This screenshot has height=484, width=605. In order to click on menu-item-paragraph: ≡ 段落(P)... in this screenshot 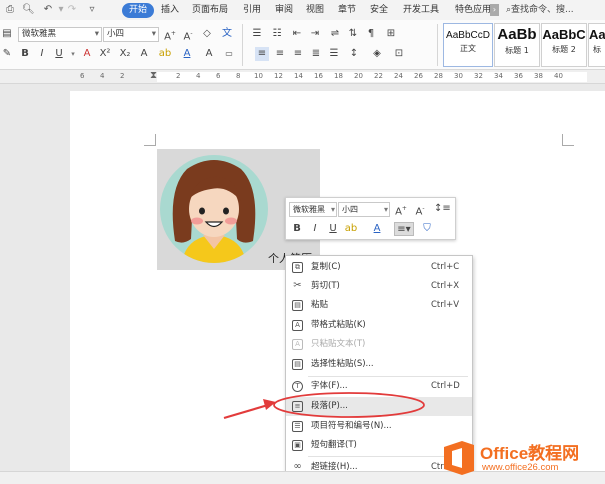, I will do `click(379, 406)`.